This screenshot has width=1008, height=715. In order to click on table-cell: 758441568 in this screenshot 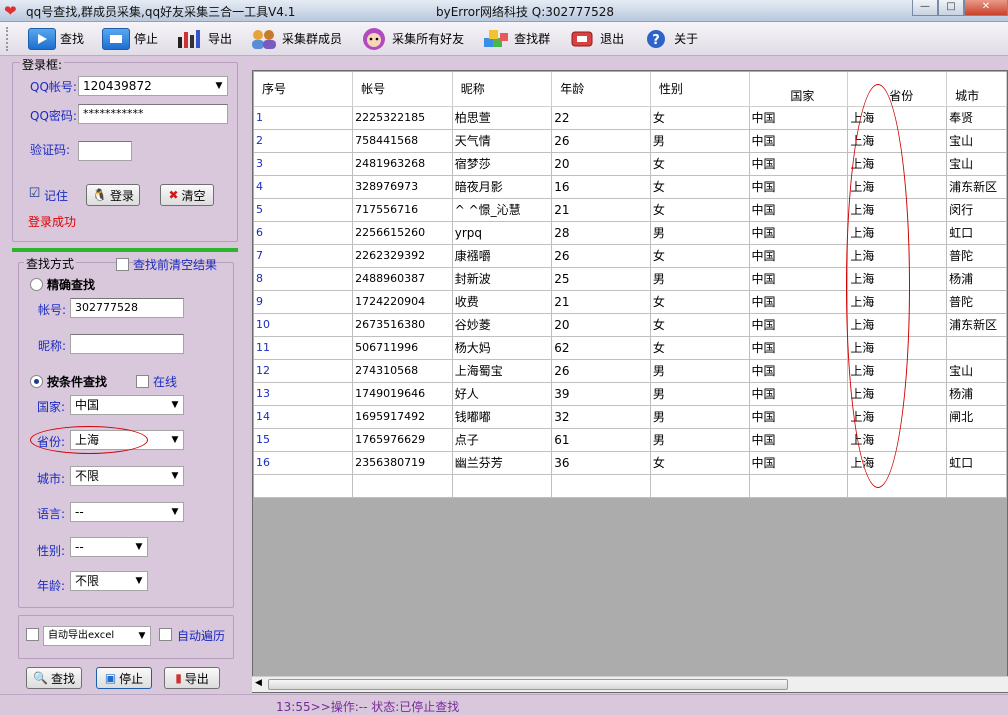, I will do `click(402, 141)`.